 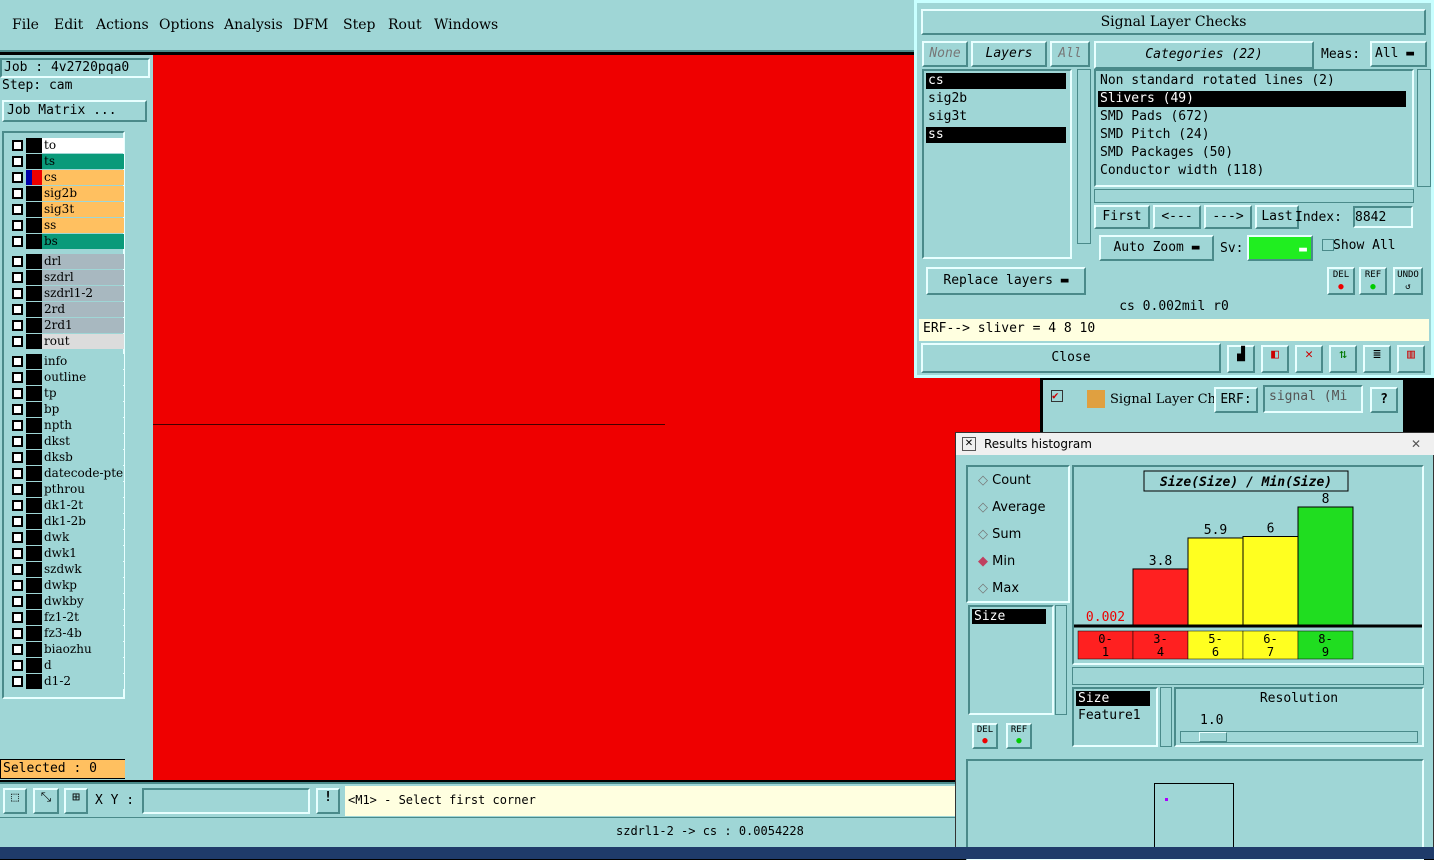 What do you see at coordinates (83, 553) in the screenshot?
I see `layer-name: dwk1` at bounding box center [83, 553].